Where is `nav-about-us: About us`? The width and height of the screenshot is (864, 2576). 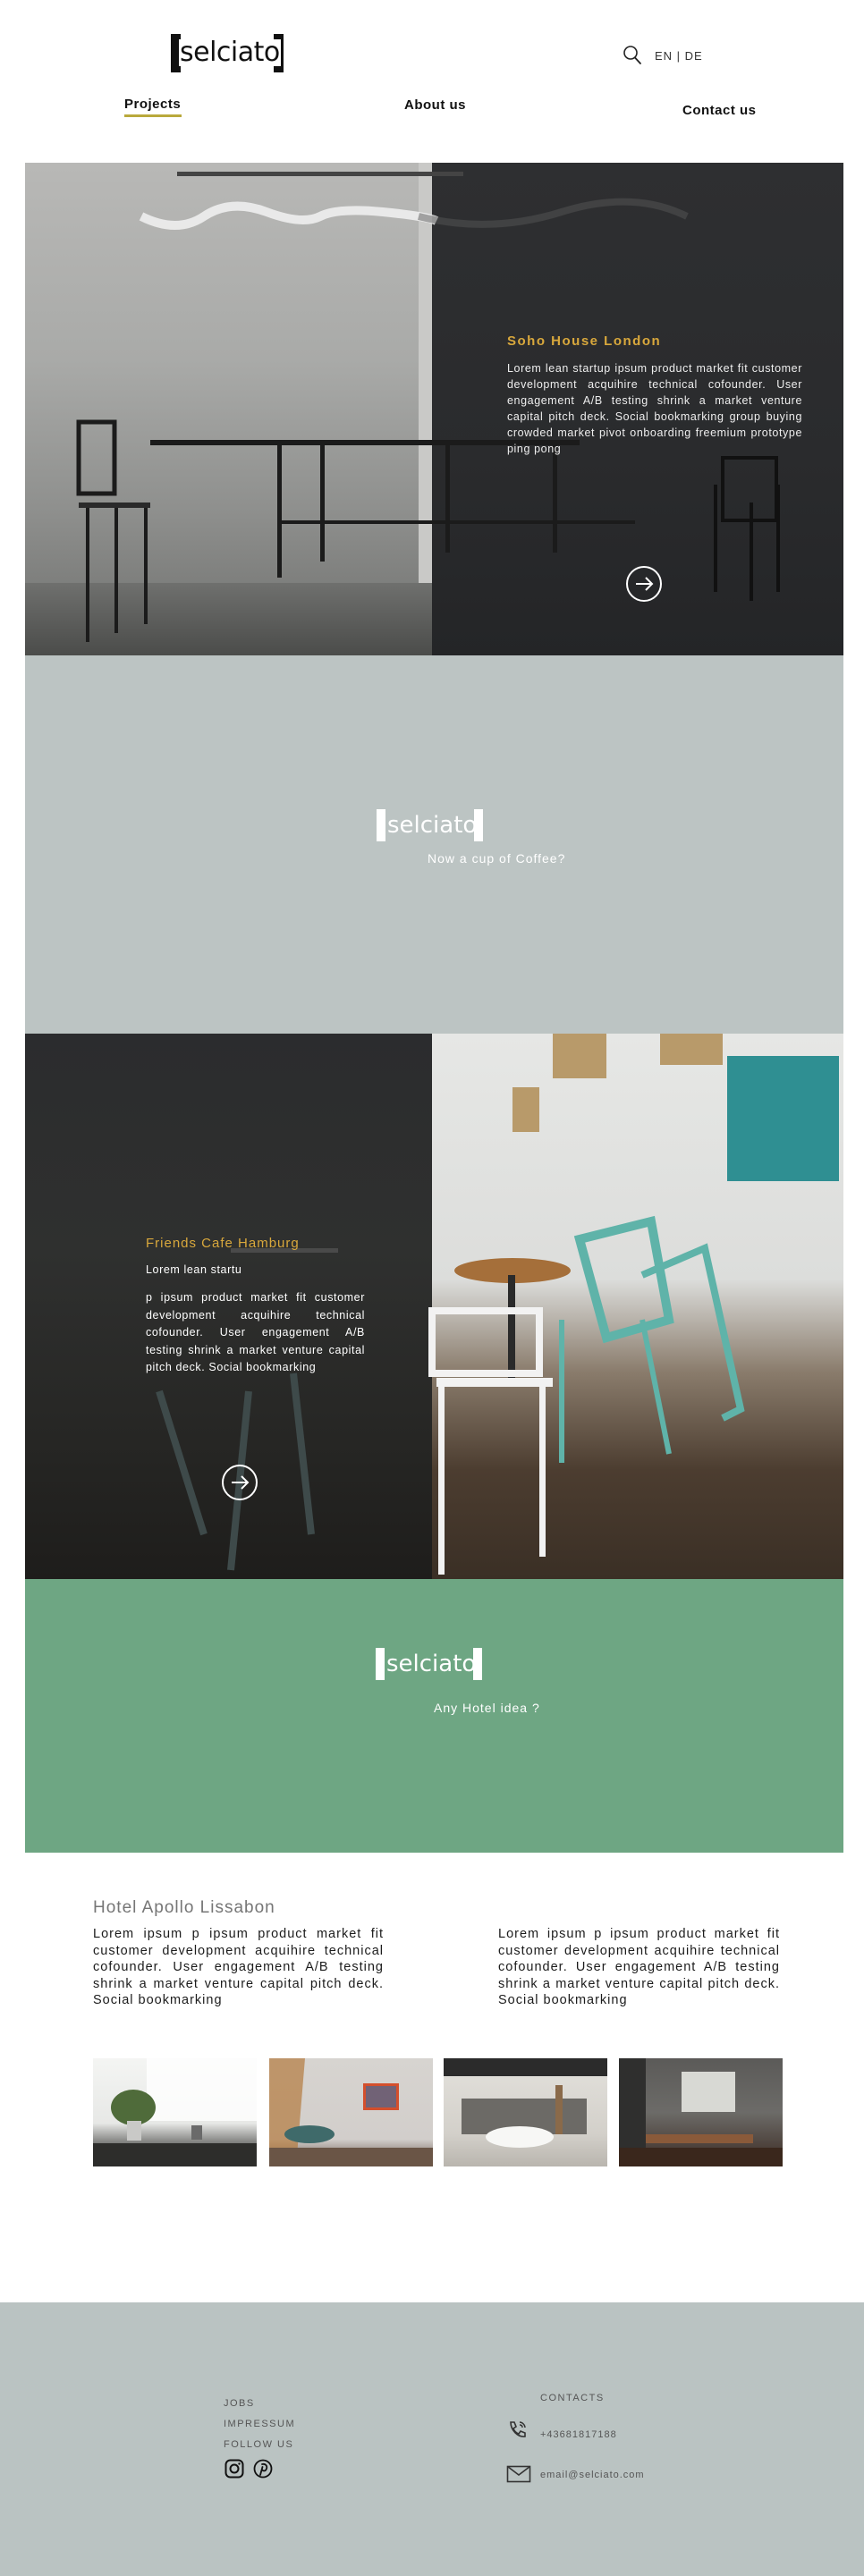
nav-about-us: About us is located at coordinates (435, 105).